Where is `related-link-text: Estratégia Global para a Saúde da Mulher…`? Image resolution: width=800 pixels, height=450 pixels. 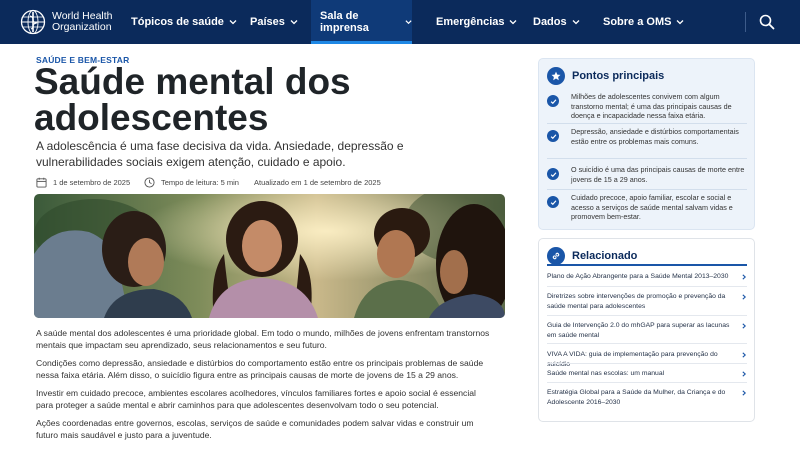
related-link-text: Estratégia Global para a Saúde da Mulher… is located at coordinates (636, 397).